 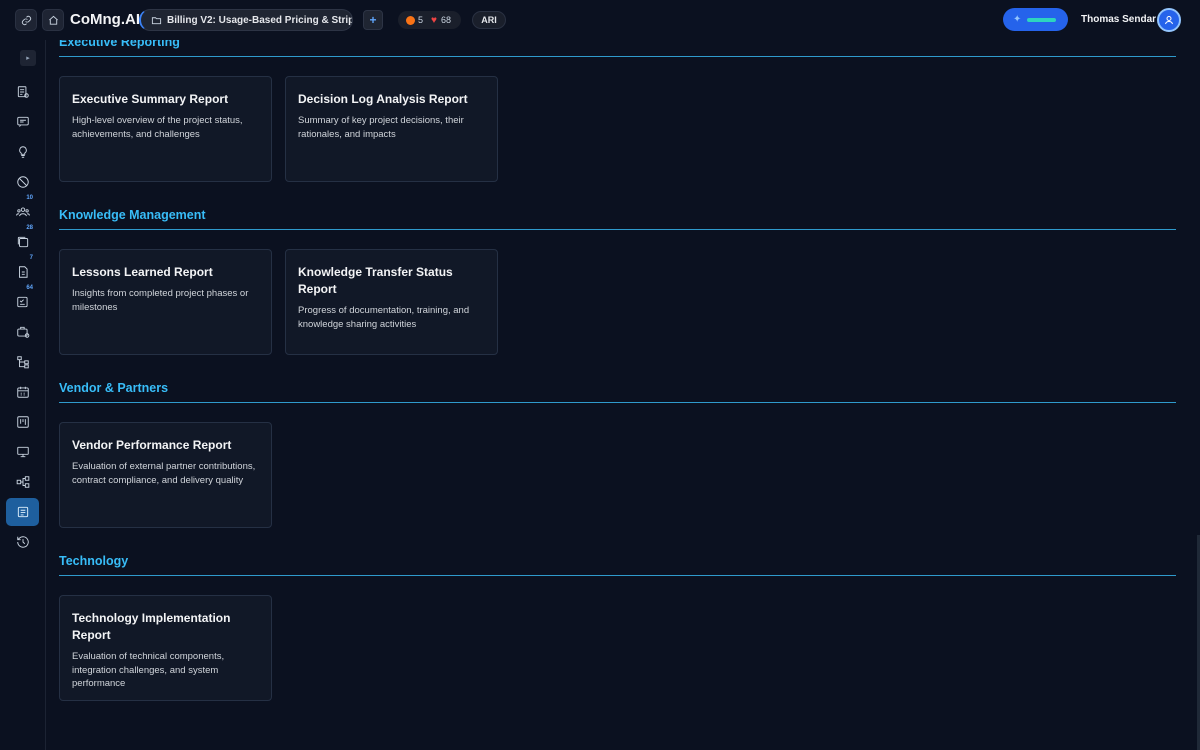 What do you see at coordinates (156, 20) in the screenshot?
I see `folder-icon` at bounding box center [156, 20].